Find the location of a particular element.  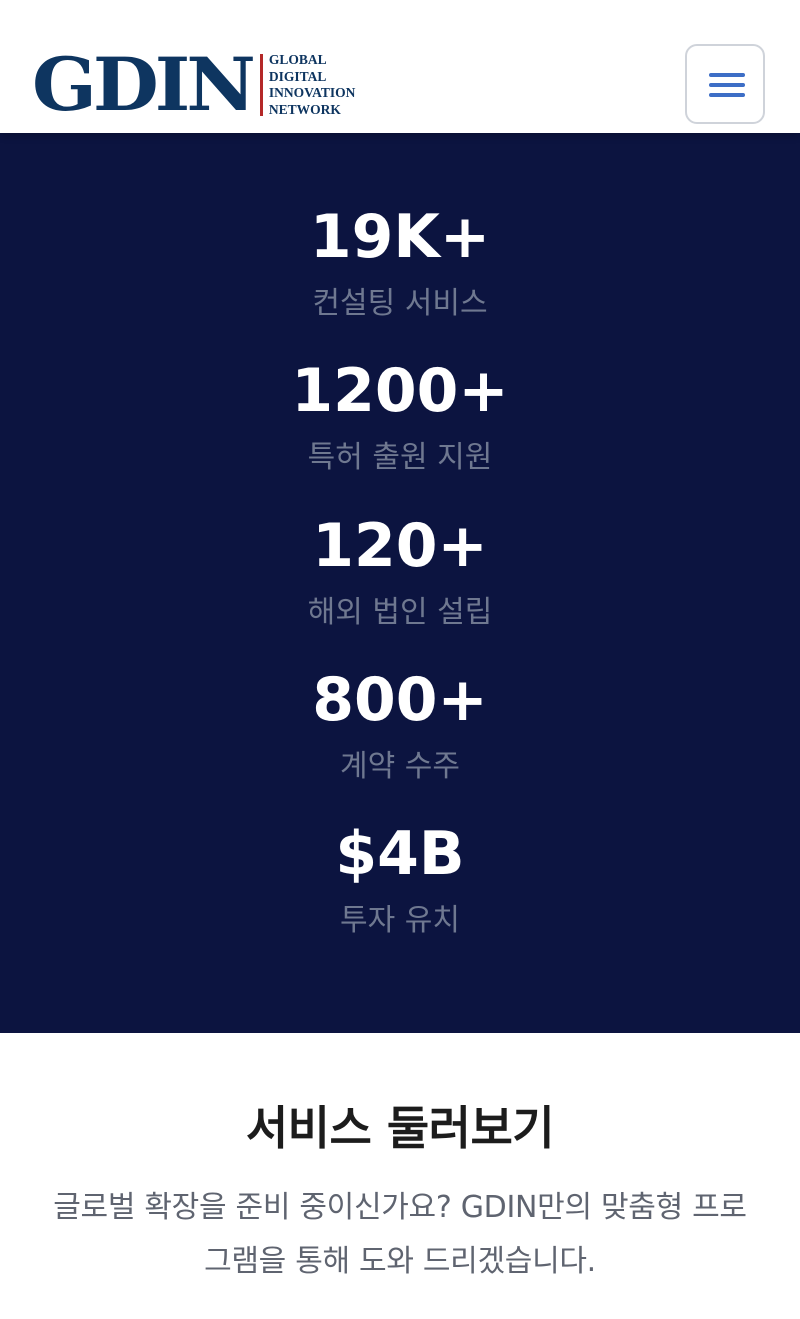

stat-overseas-corp: 120+ 해외 법인 설립 is located at coordinates (400, 572).